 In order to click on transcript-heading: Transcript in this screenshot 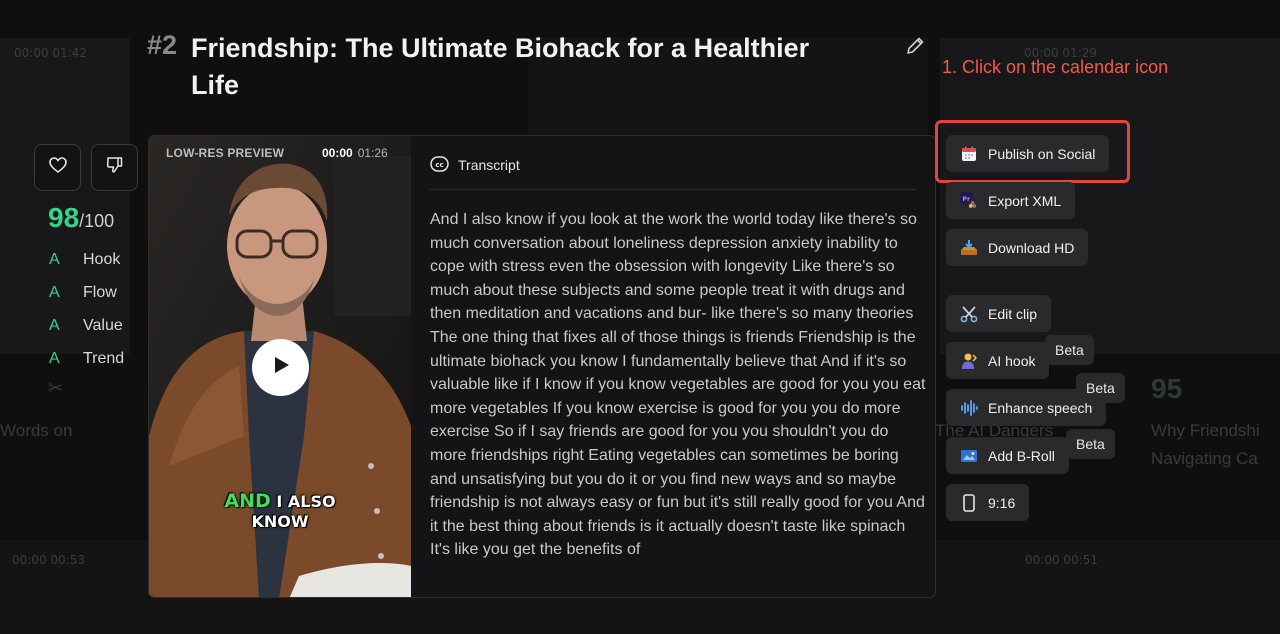, I will do `click(489, 165)`.